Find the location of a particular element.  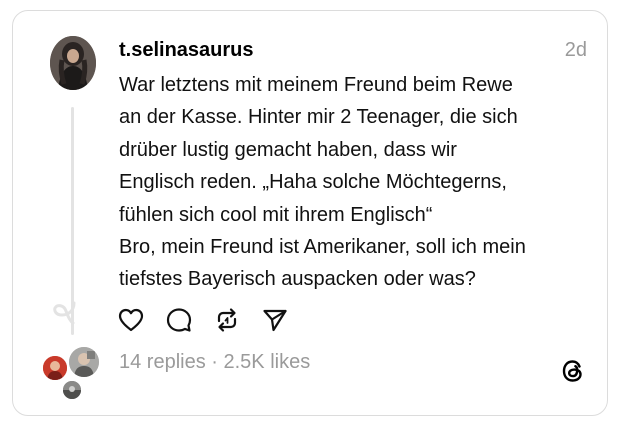

send-icon is located at coordinates (275, 320).